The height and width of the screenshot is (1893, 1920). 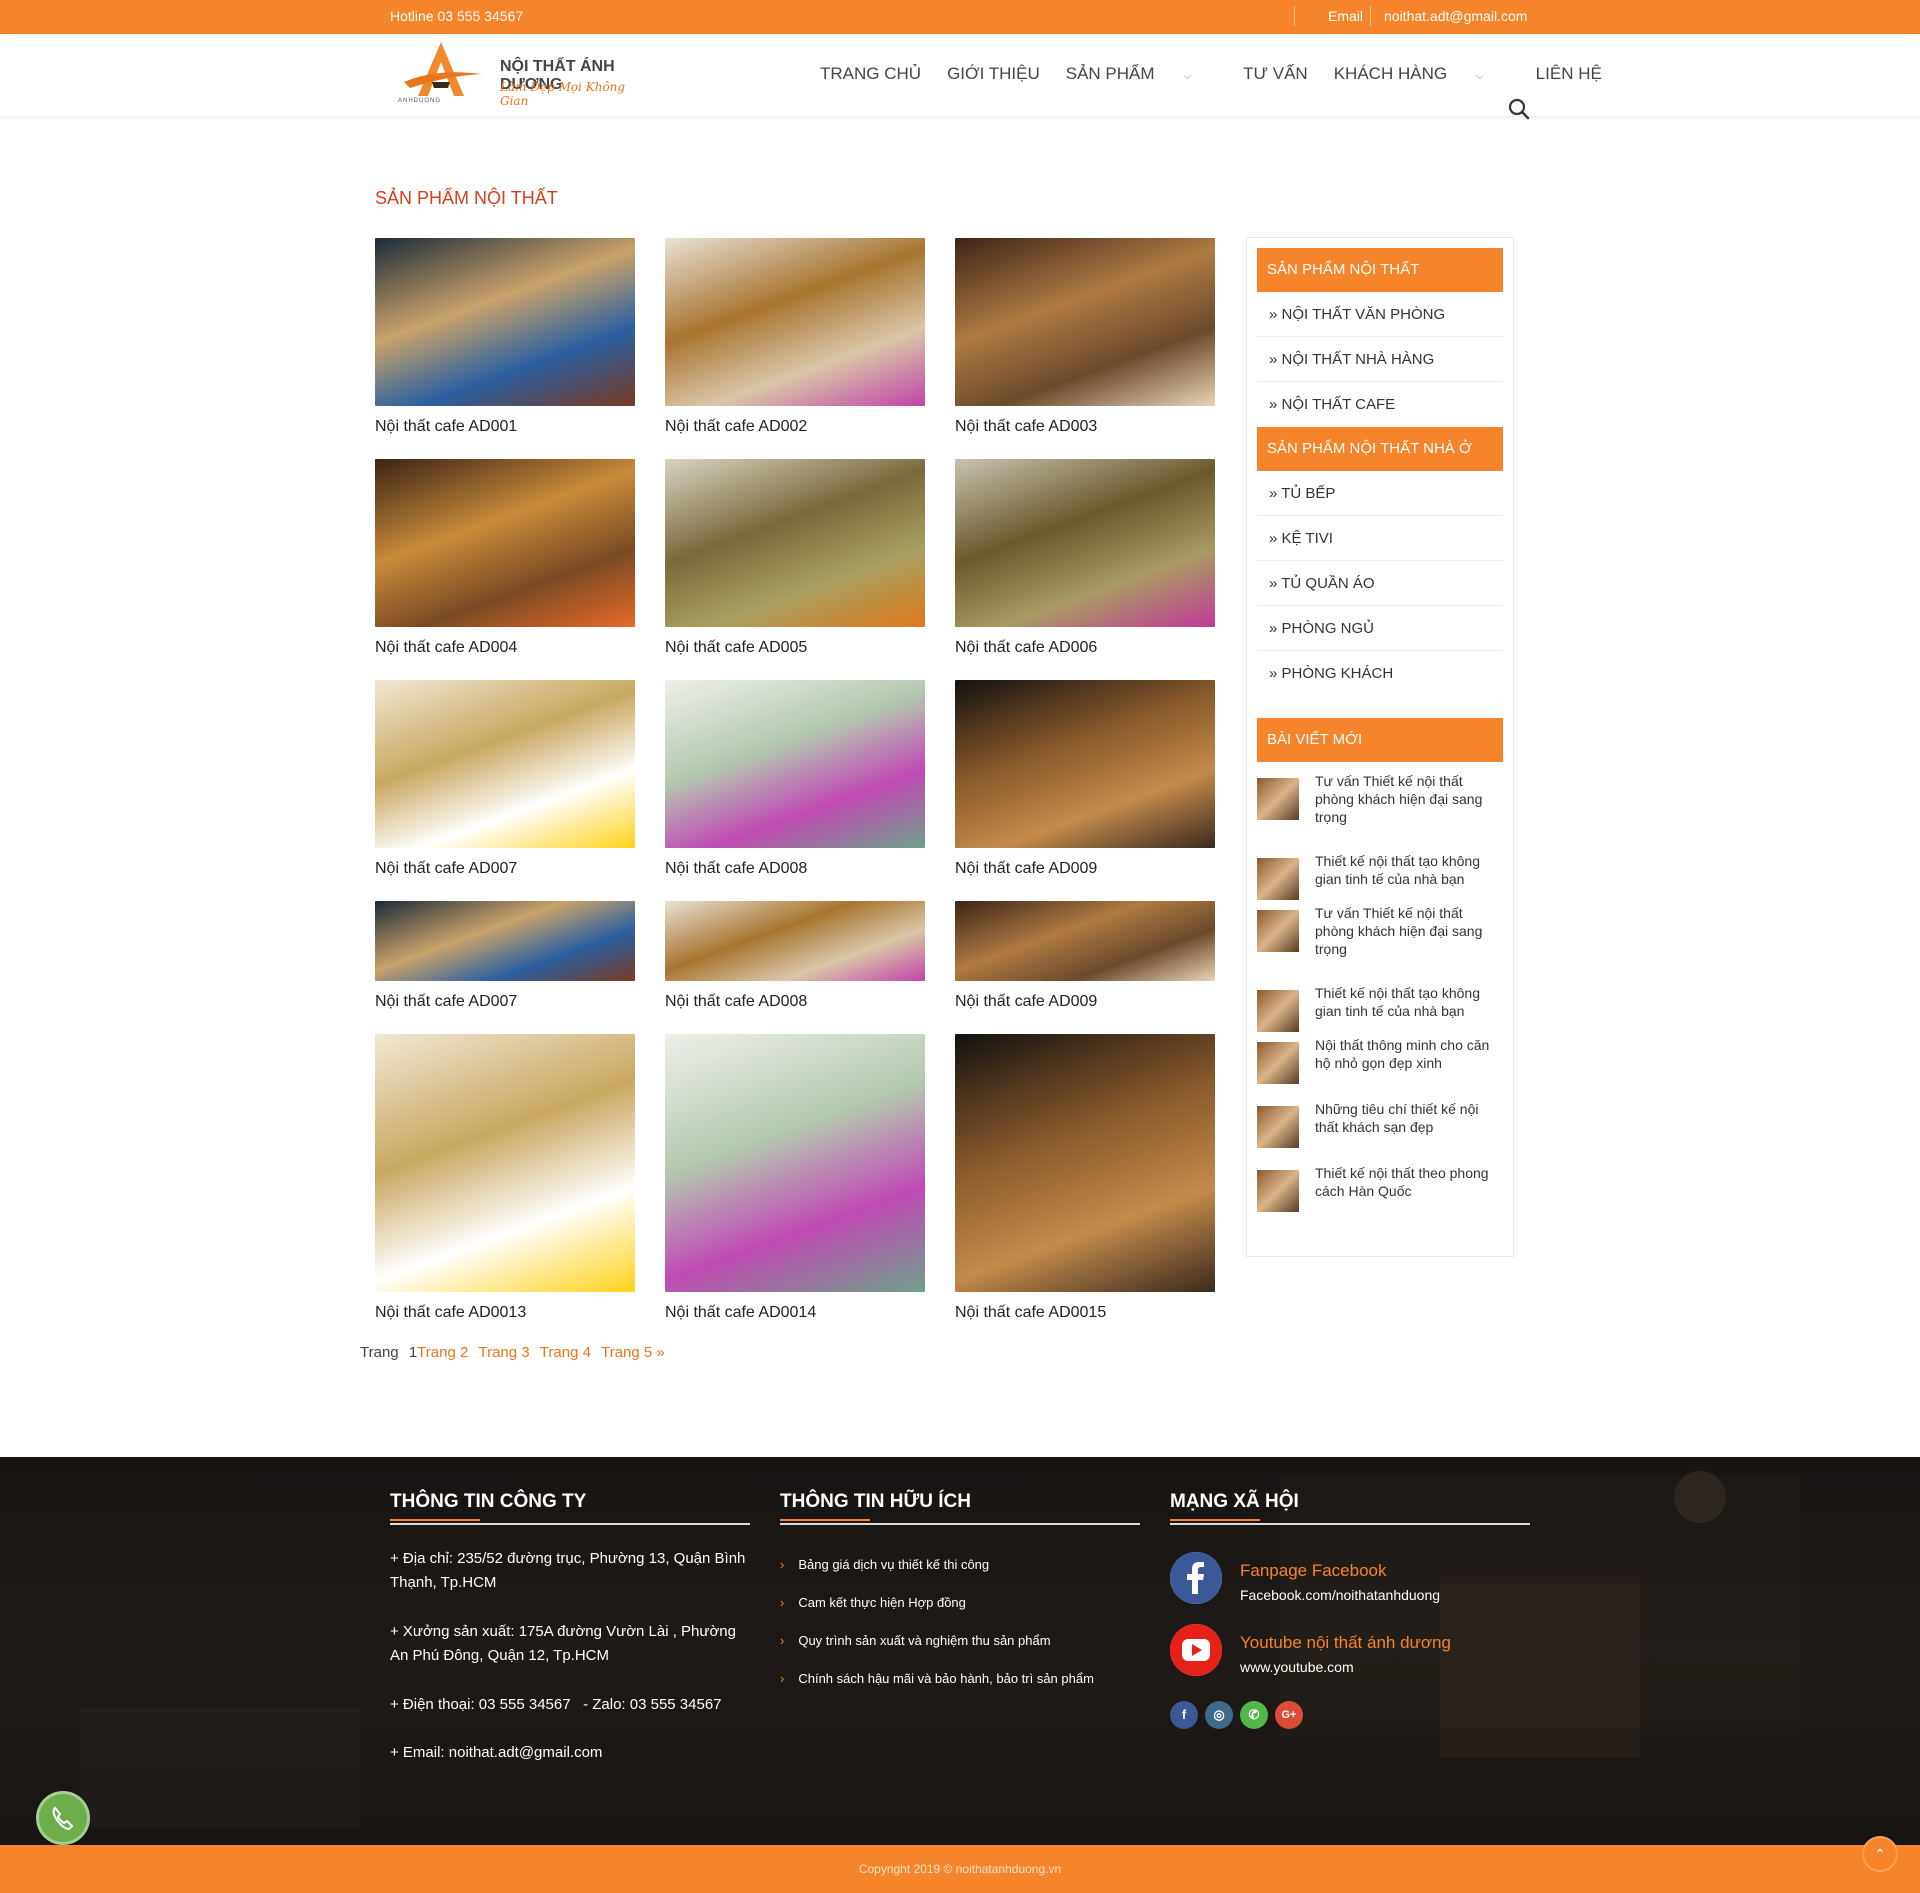 What do you see at coordinates (870, 74) in the screenshot?
I see `nav-item-home: TRANG CHỦ` at bounding box center [870, 74].